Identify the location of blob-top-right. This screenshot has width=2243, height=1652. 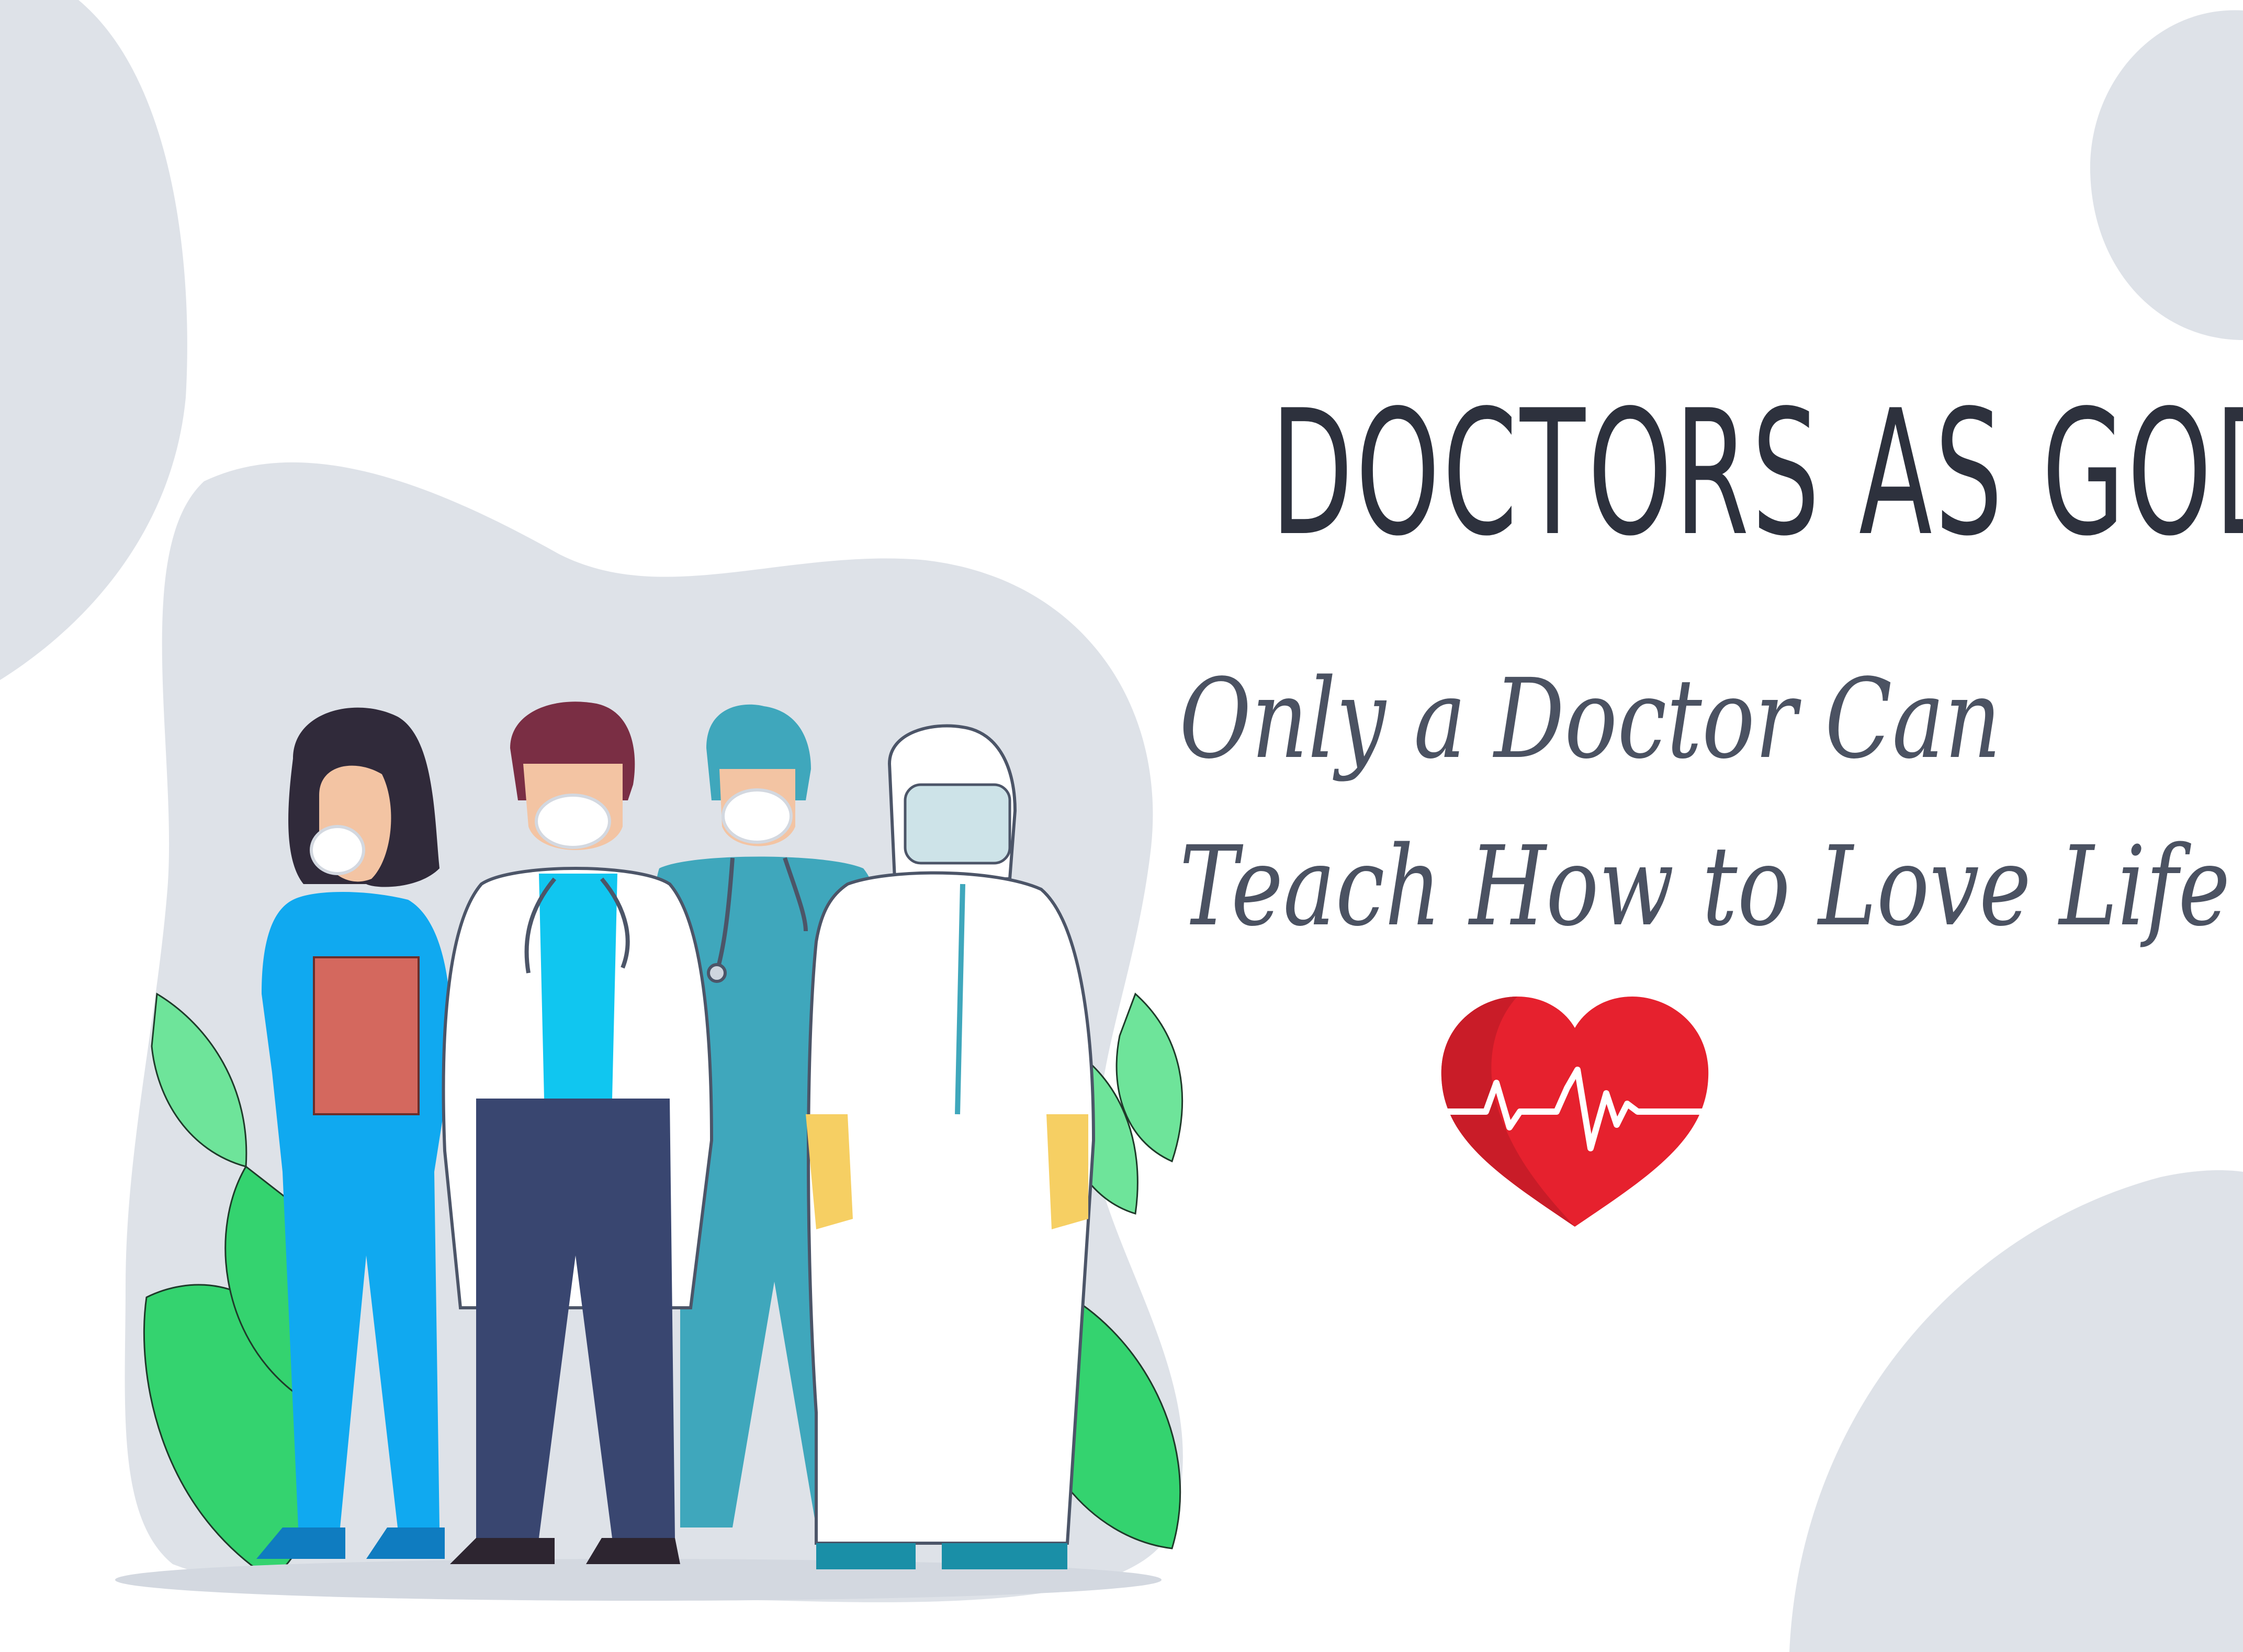
(2166, 175).